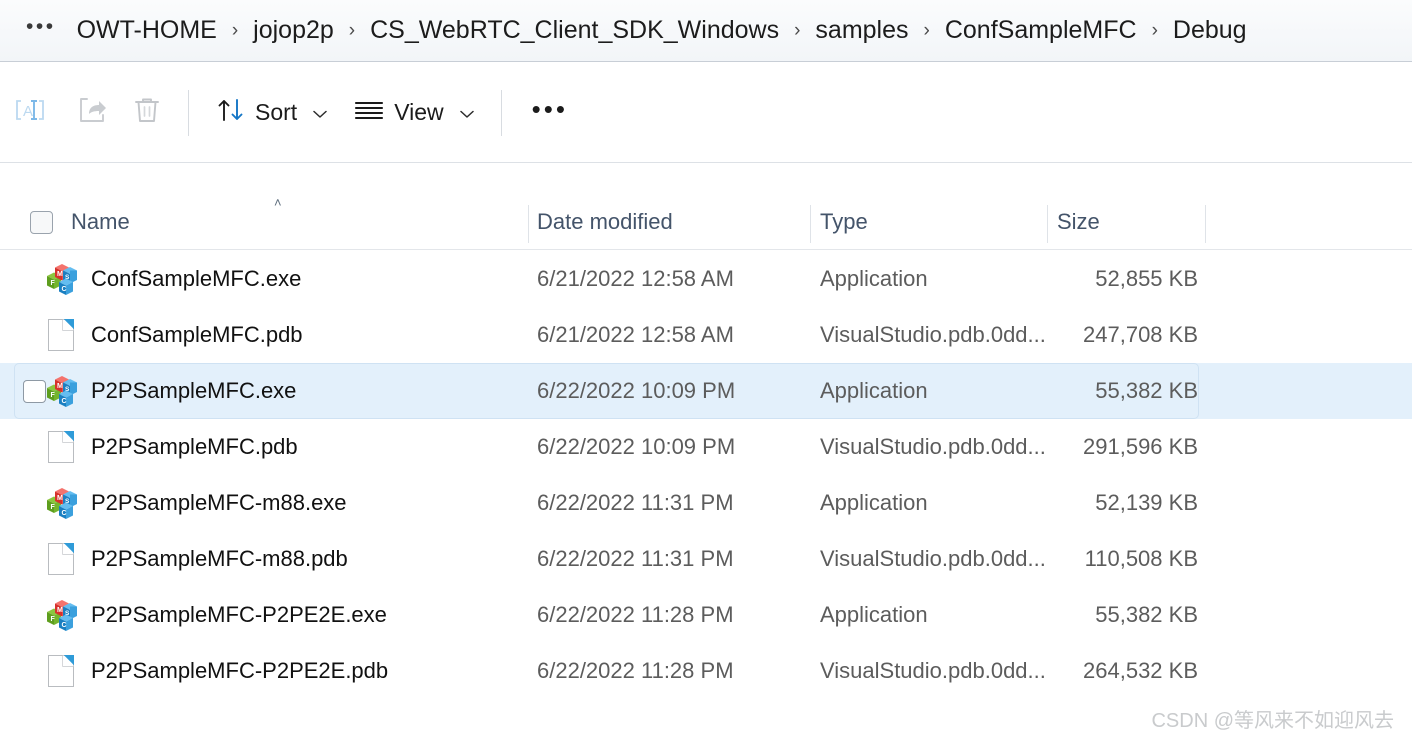 This screenshot has width=1412, height=747. I want to click on file-name: P2PSampleMFC.pdb, so click(194, 446).